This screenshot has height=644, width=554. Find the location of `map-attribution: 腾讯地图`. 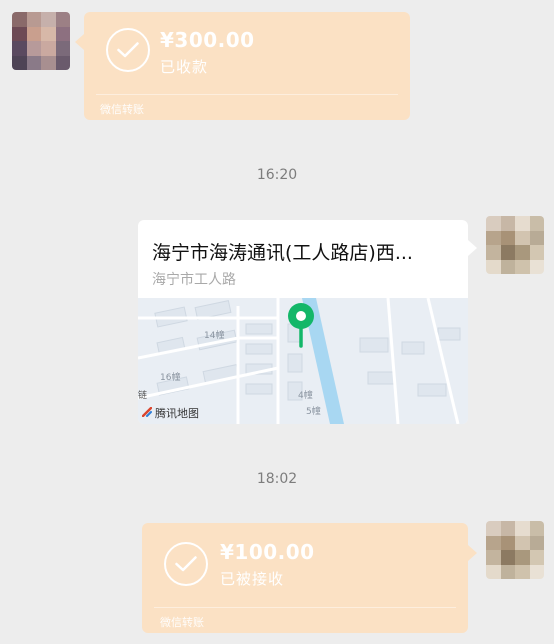

map-attribution: 腾讯地图 is located at coordinates (170, 413).